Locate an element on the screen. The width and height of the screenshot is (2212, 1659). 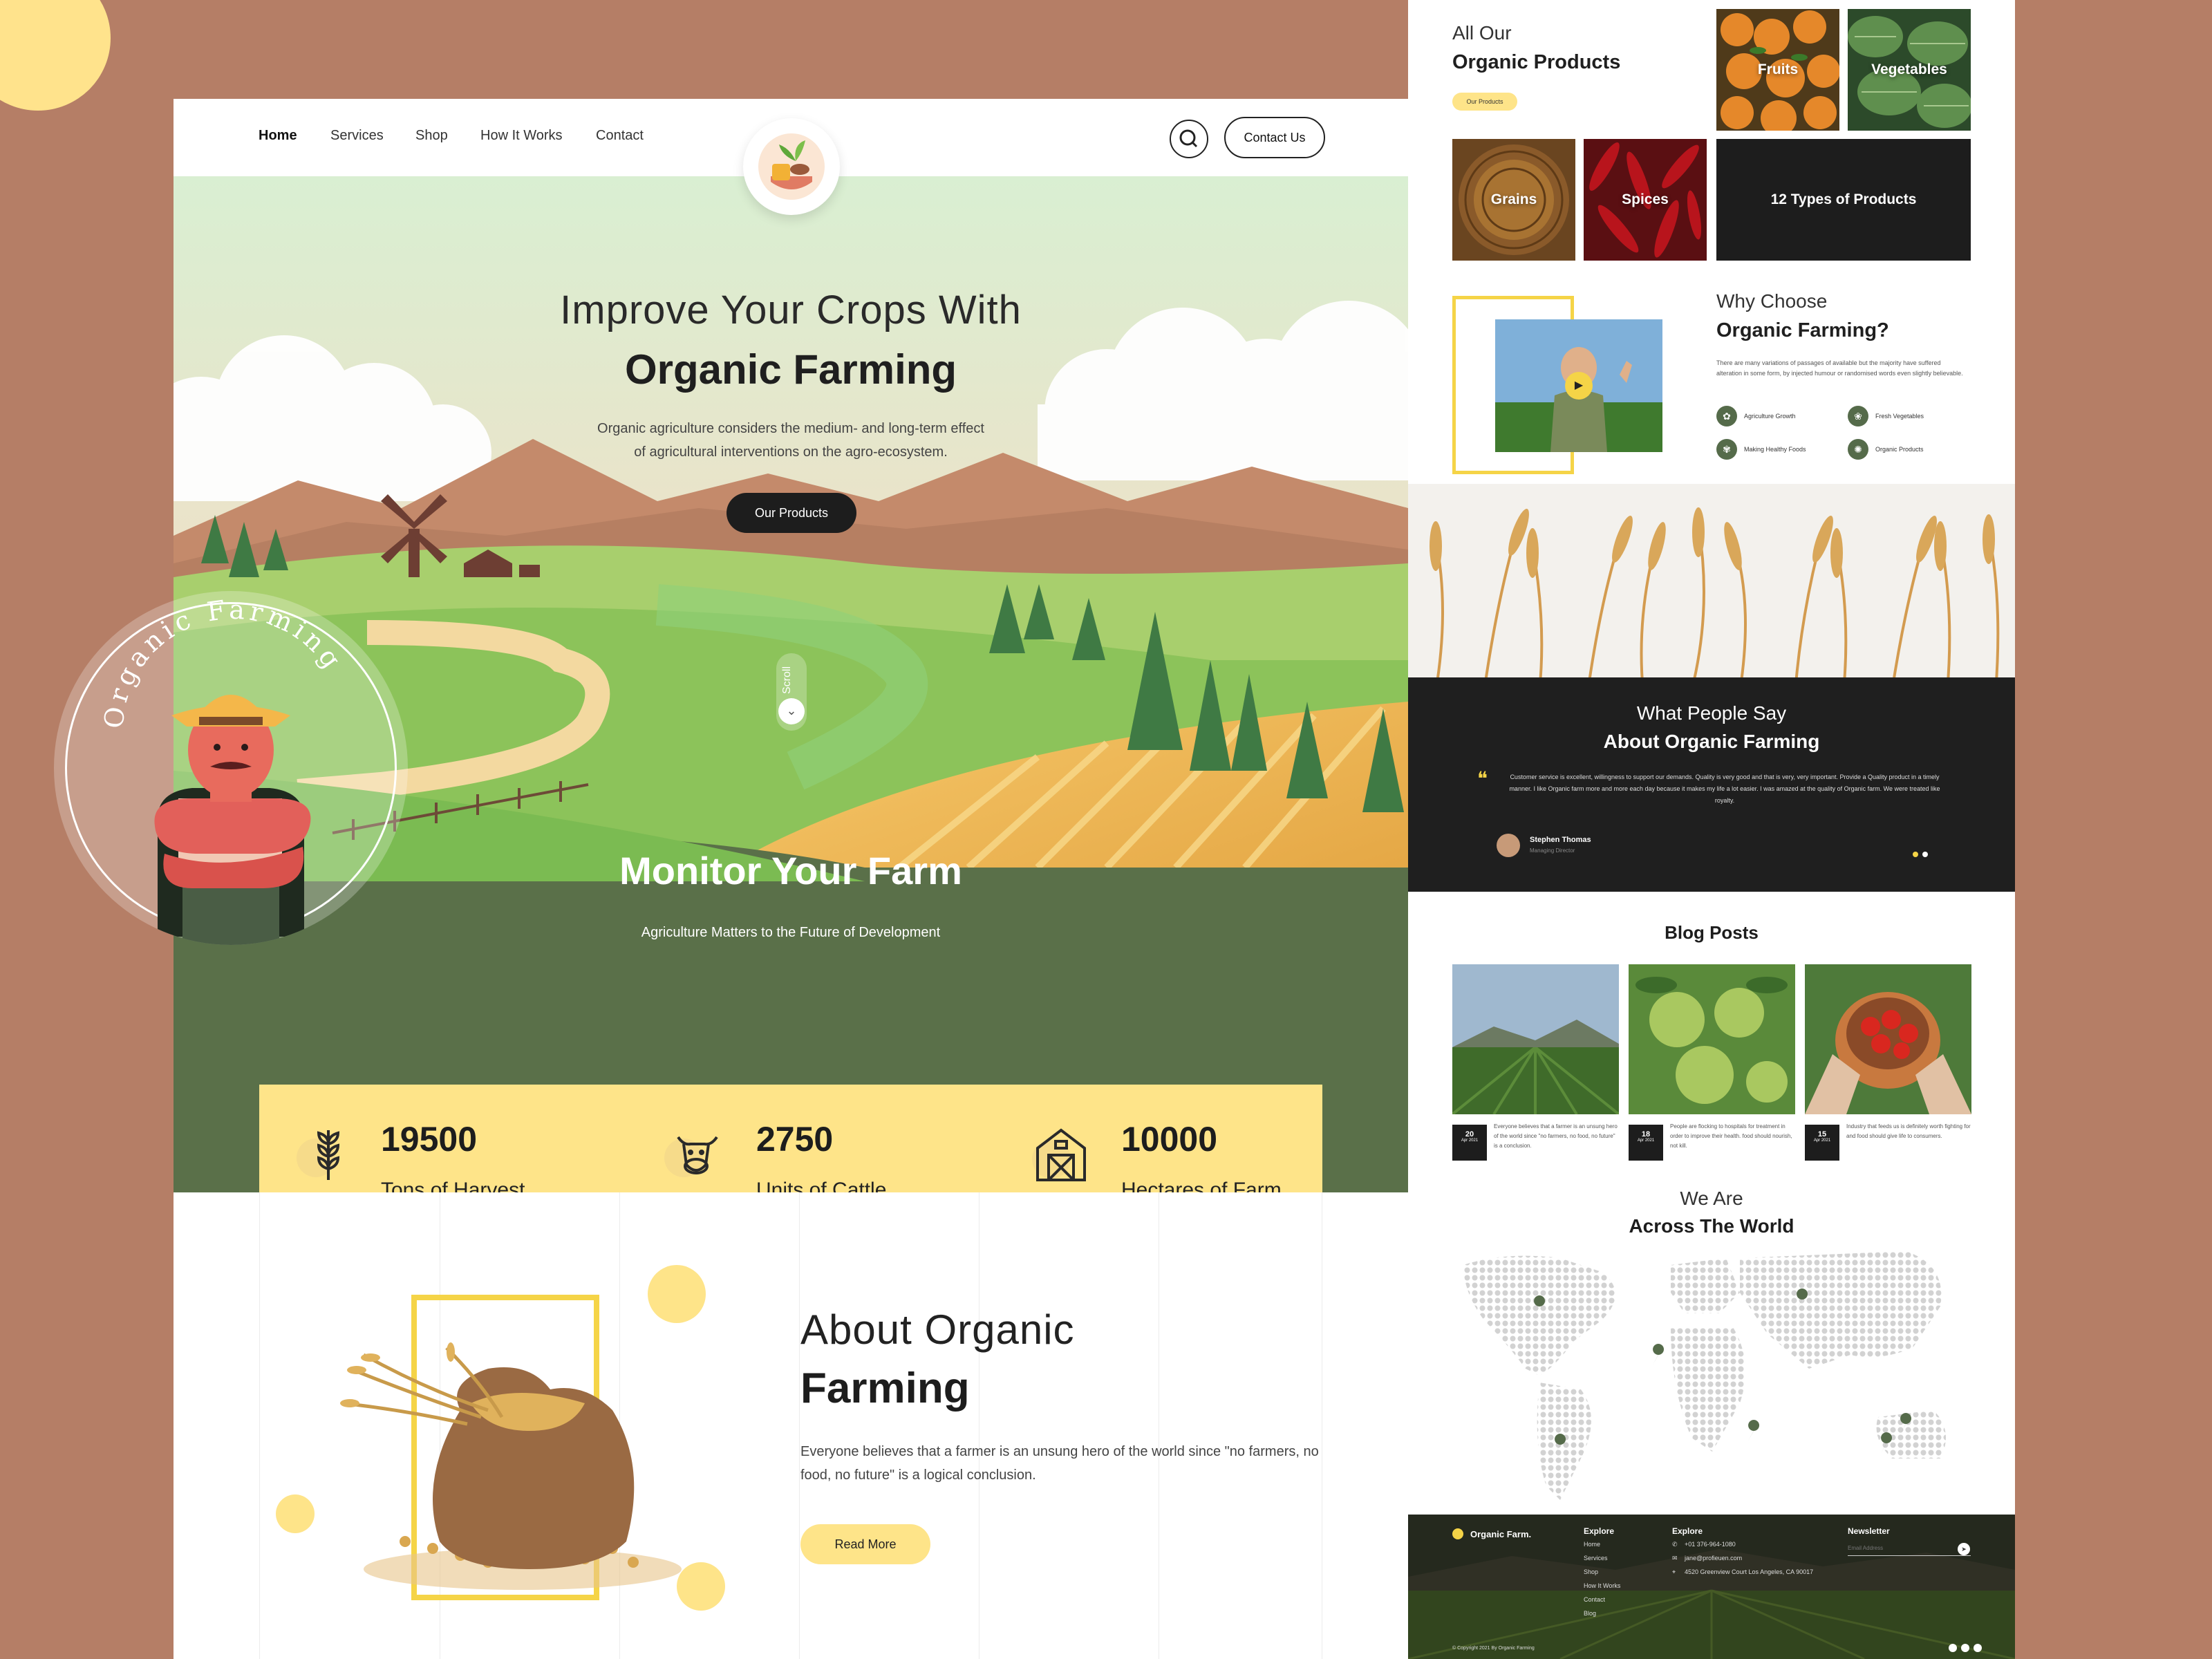
about-title-line2: Farming is located at coordinates (885, 1388).